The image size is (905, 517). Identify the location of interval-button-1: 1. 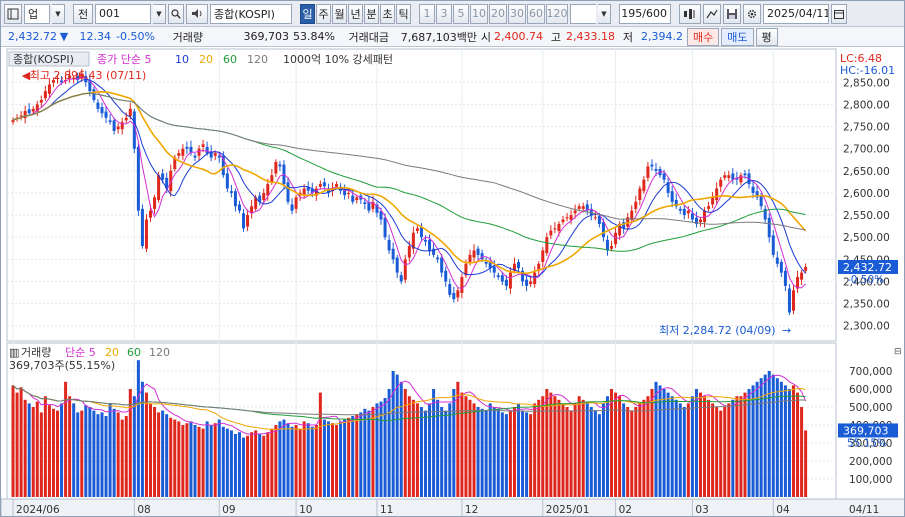
(427, 13).